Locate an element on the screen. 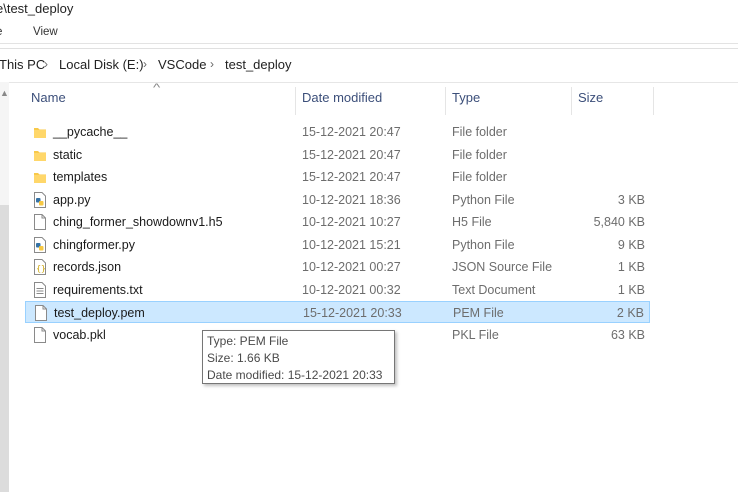  file-size: 3 KB is located at coordinates (631, 199).